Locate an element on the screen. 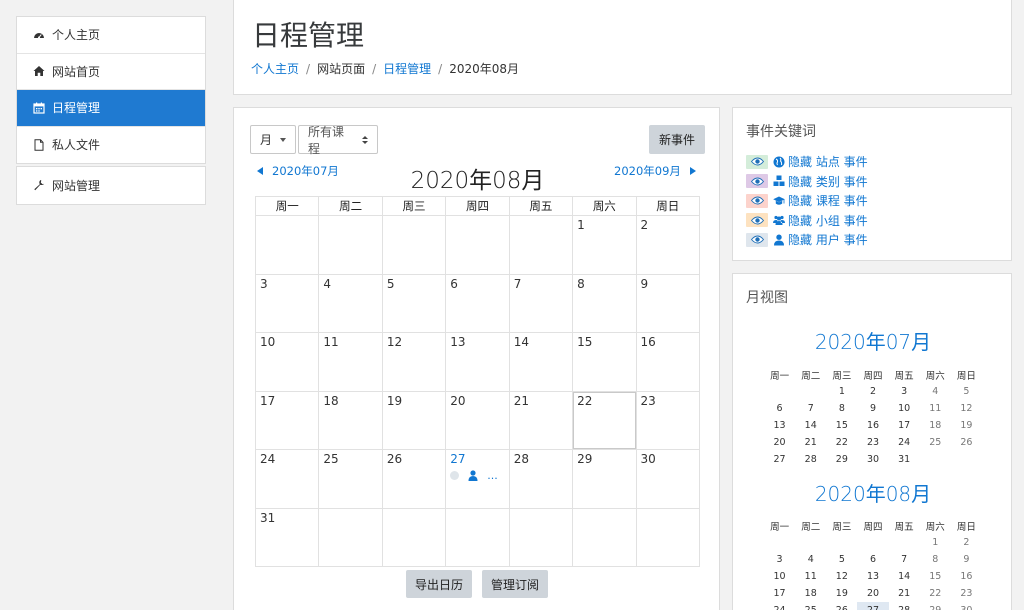  mini-weekday-header: 周六 is located at coordinates (935, 376).